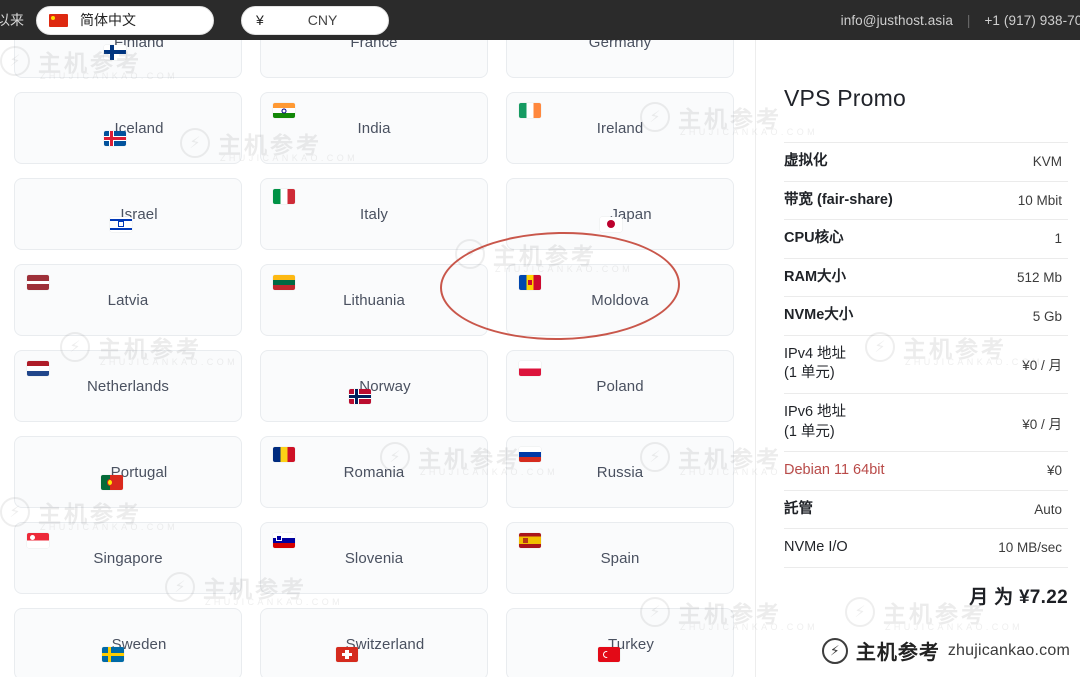 The height and width of the screenshot is (677, 1080). I want to click on spec-value: KVM, so click(1047, 162).